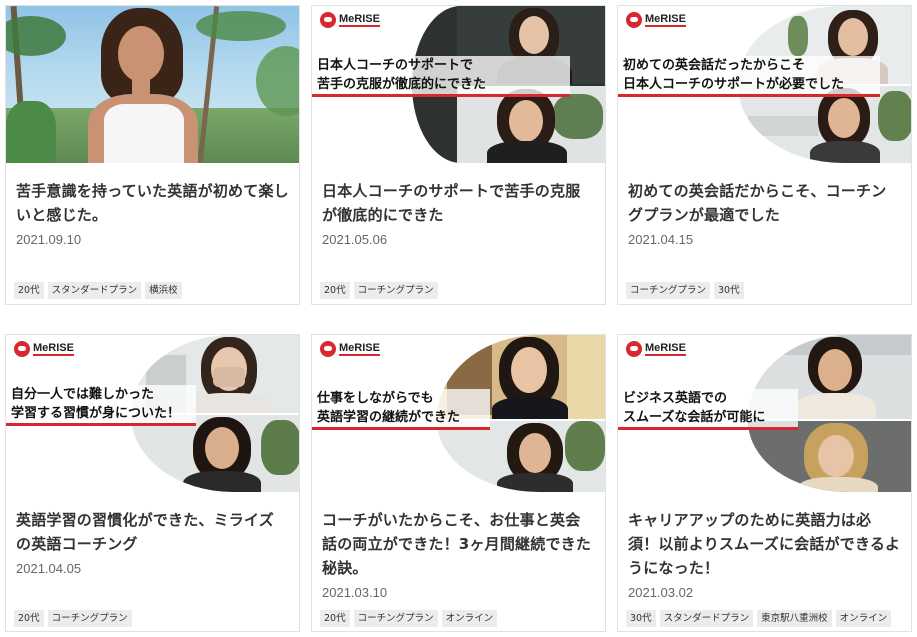  What do you see at coordinates (458, 203) in the screenshot?
I see `card-title: 日本人コーチのサポートで苦手の克服が徹底的にできた` at bounding box center [458, 203].